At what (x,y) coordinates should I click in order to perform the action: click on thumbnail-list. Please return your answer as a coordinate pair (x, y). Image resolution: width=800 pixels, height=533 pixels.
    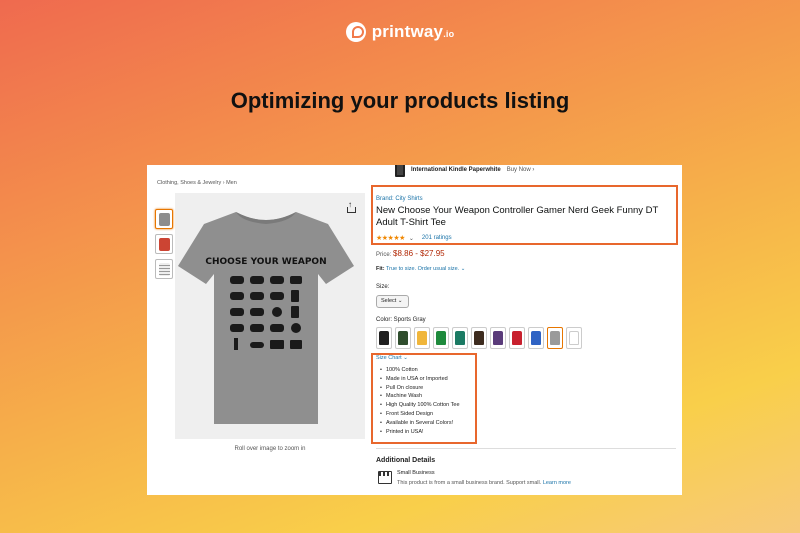
    Looking at the image, I should click on (164, 244).